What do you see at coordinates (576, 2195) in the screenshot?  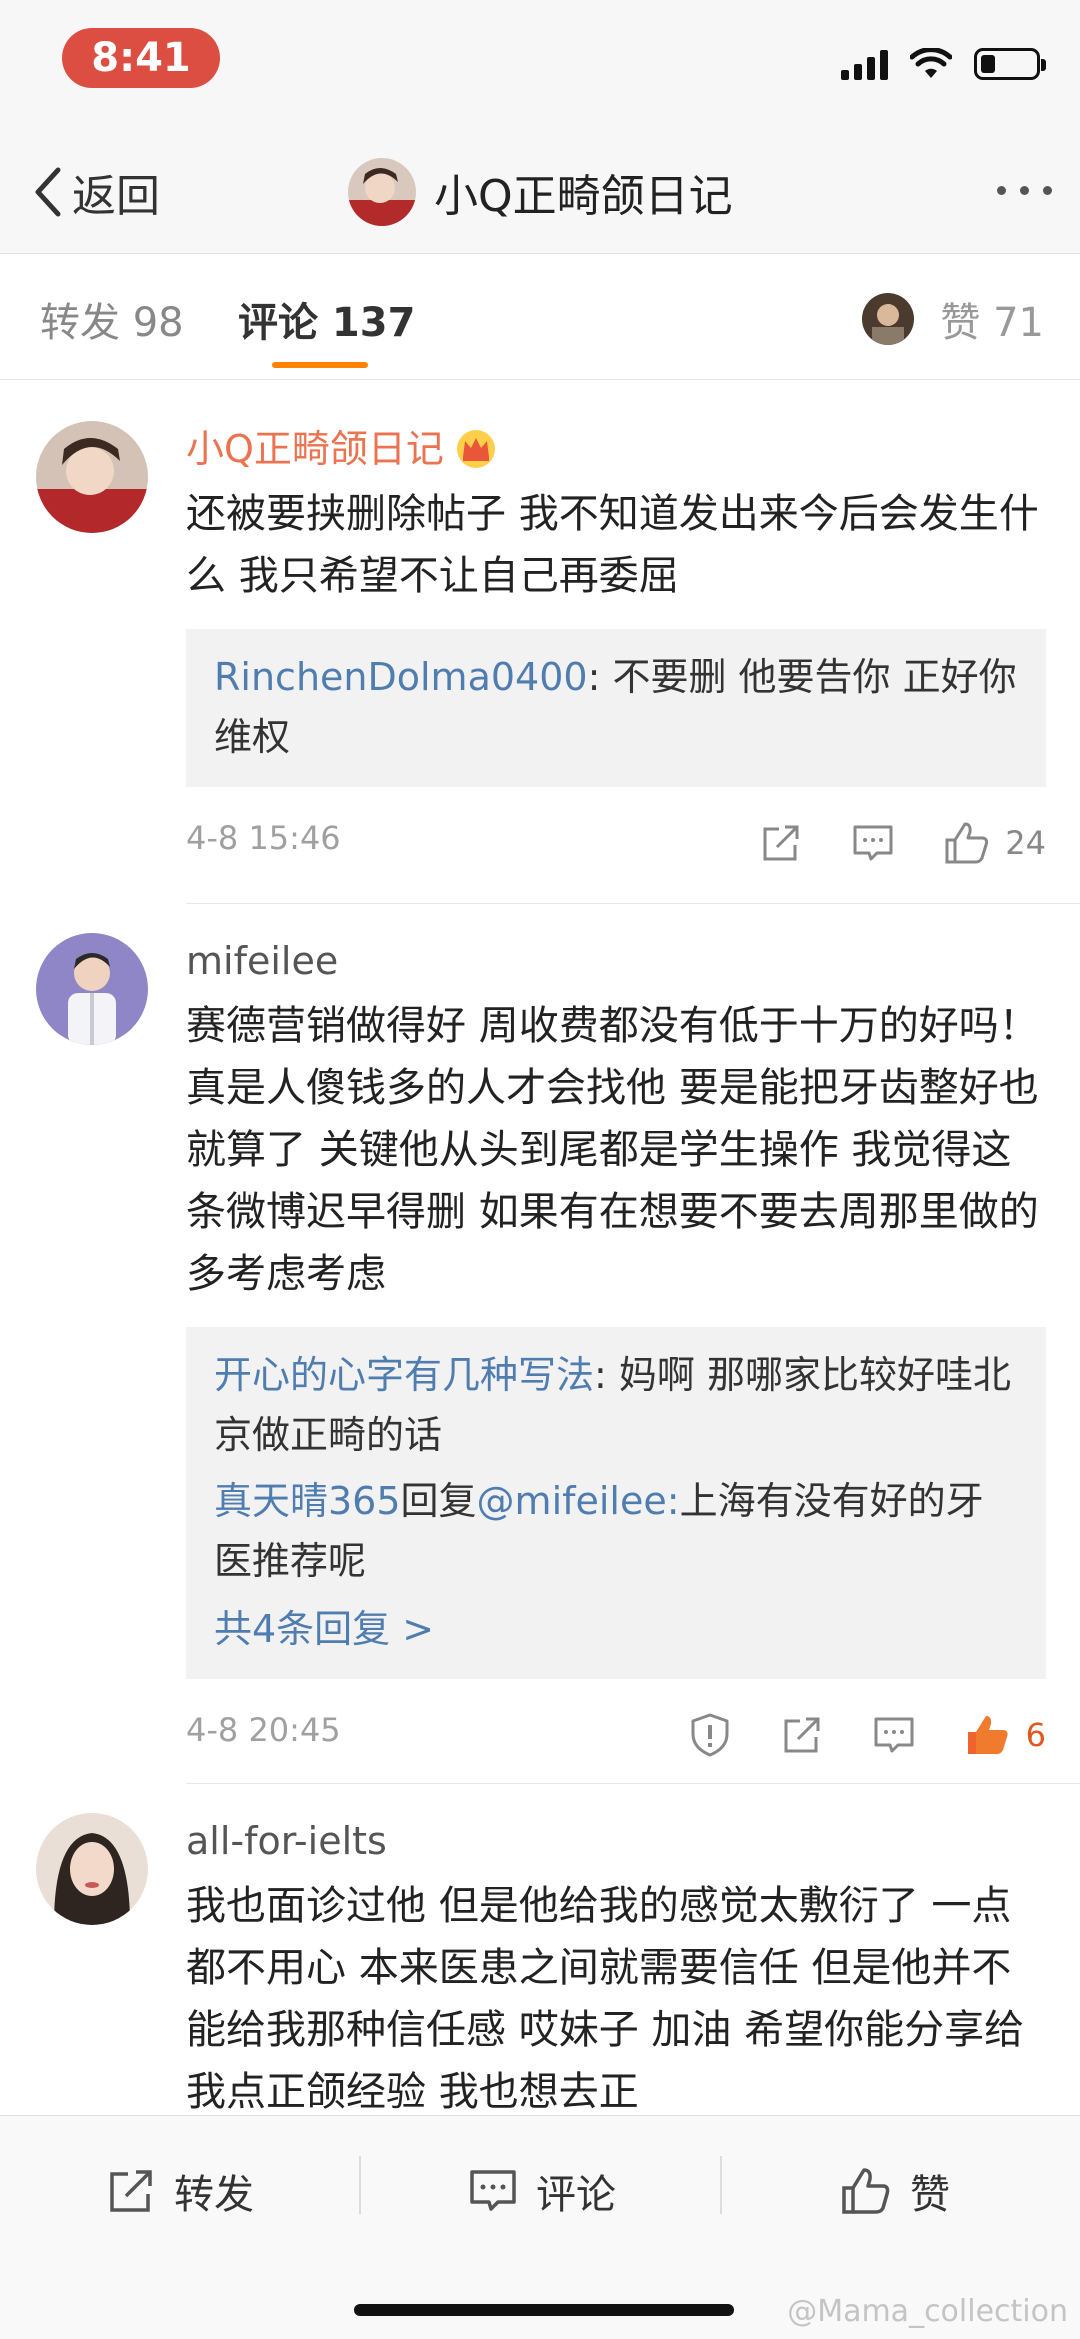 I see `comment-label: 评论` at bounding box center [576, 2195].